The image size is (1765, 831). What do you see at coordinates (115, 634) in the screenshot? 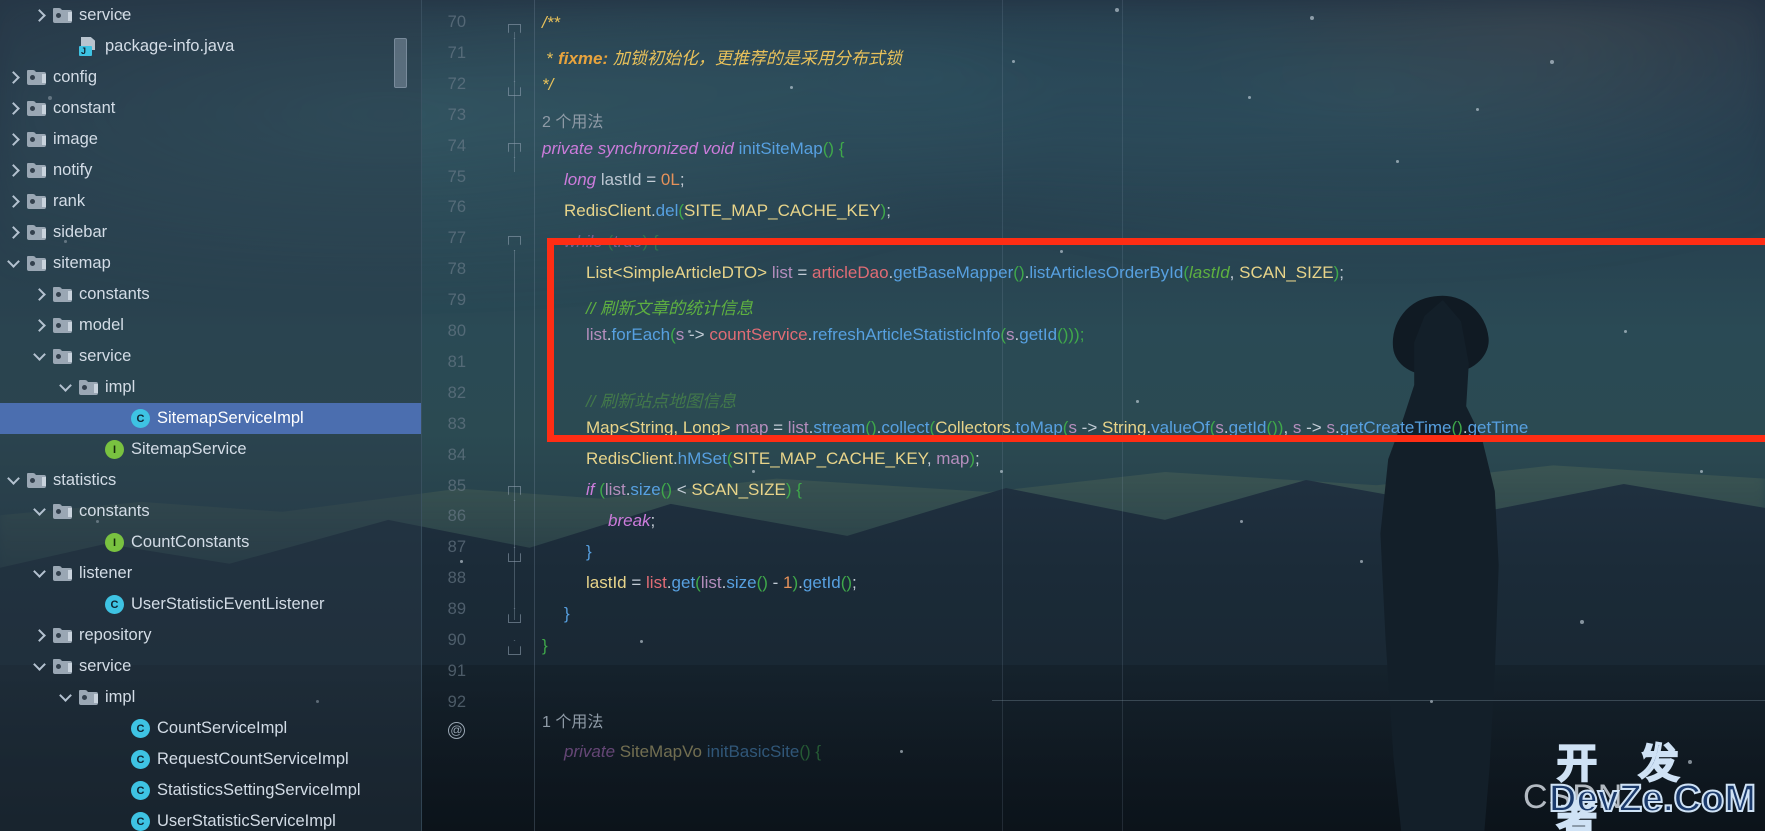
I see `tree-item-label: repository` at bounding box center [115, 634].